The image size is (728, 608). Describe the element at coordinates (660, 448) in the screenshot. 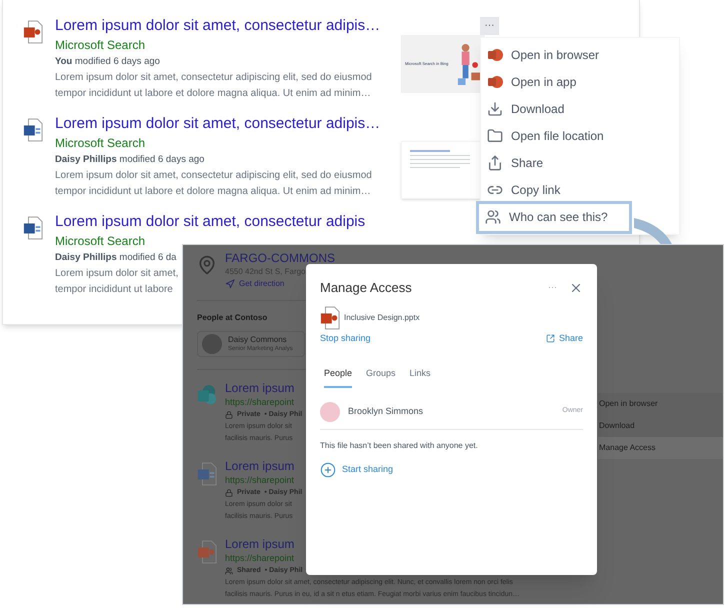

I see `menu-item: Manage Access` at that location.